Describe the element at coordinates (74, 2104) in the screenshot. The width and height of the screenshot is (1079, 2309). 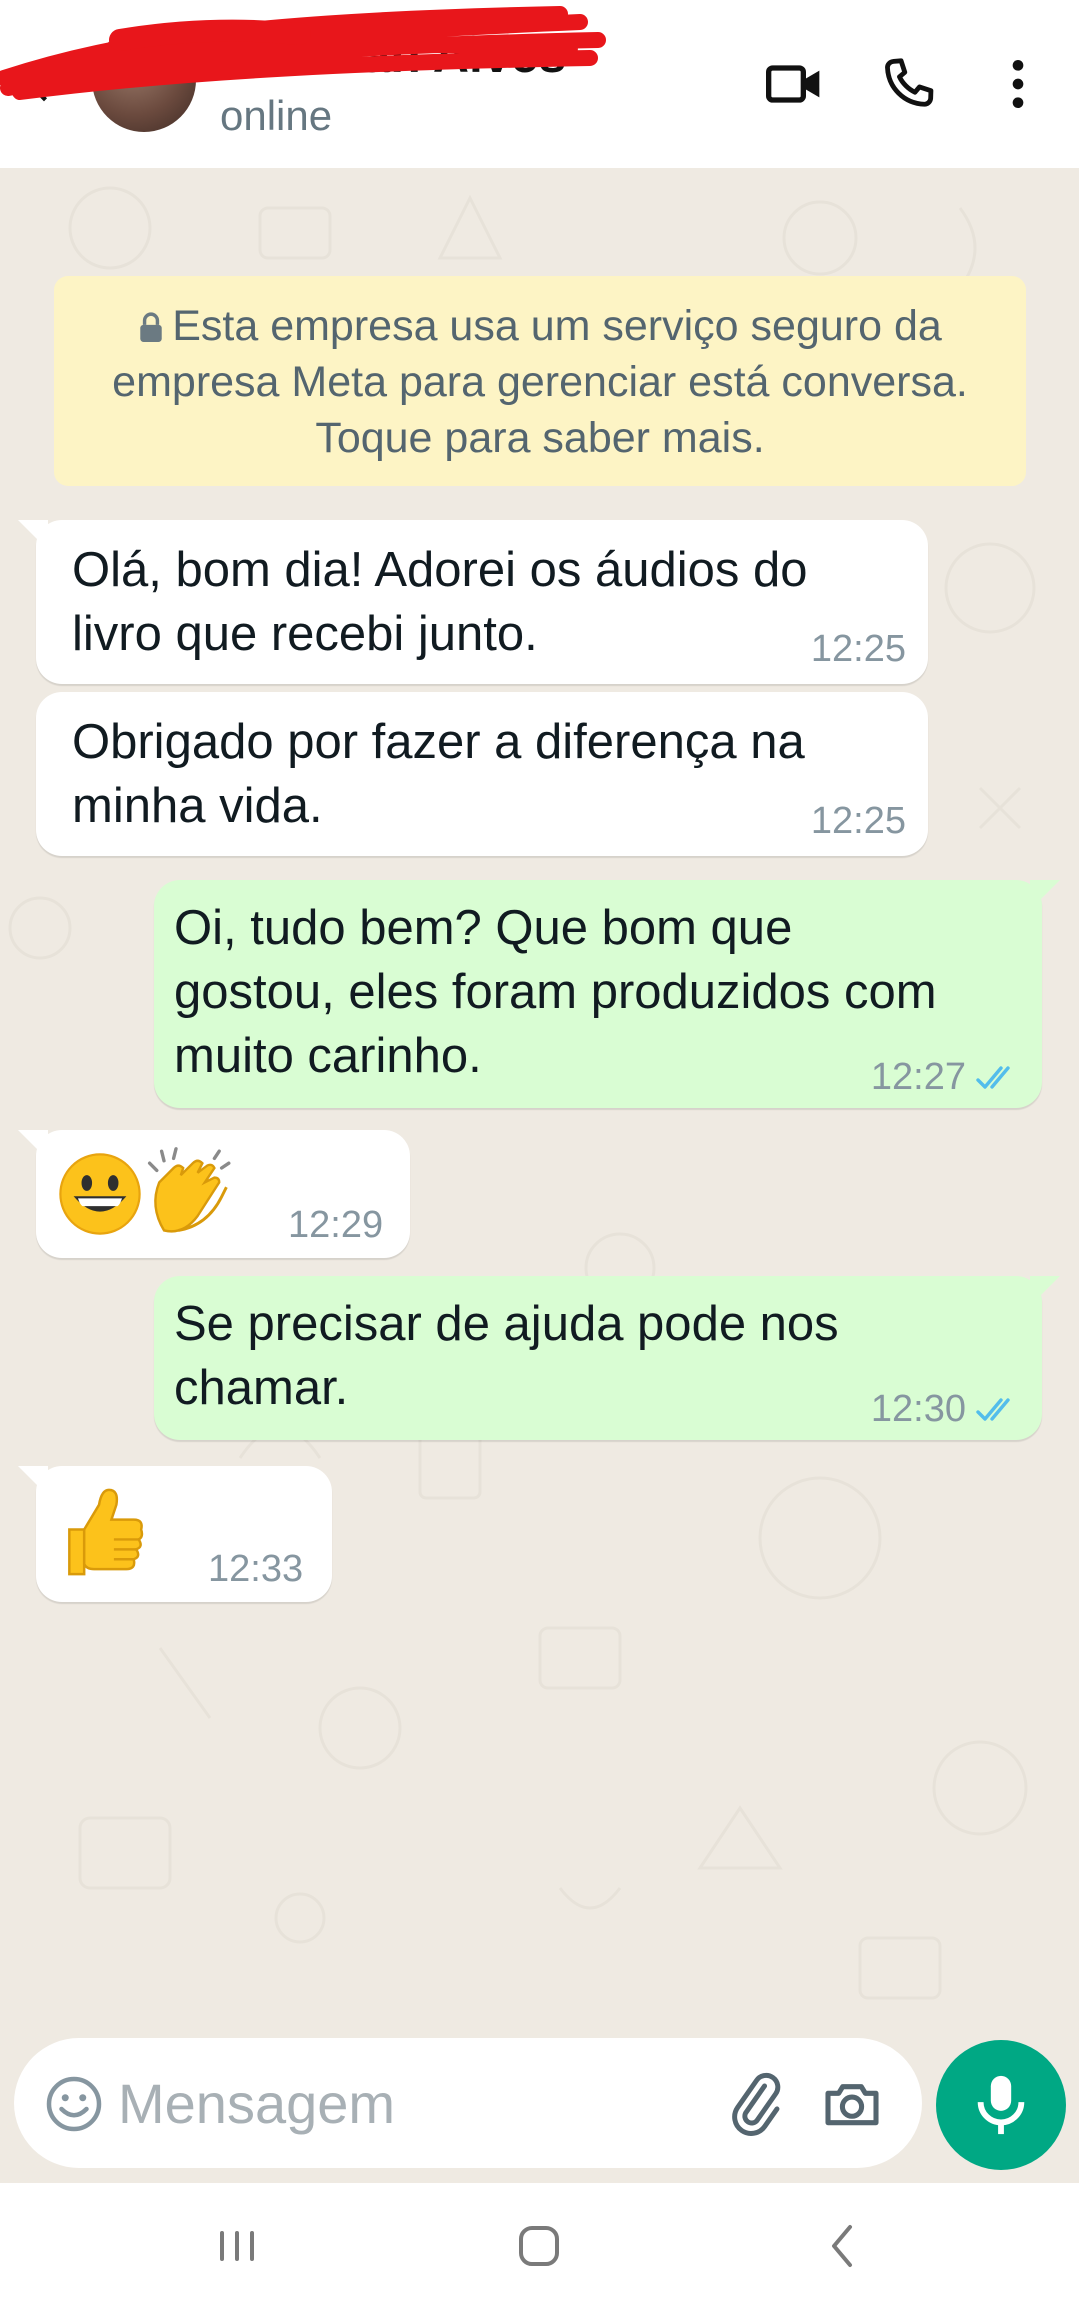
I see `emoji-picker-icon` at that location.